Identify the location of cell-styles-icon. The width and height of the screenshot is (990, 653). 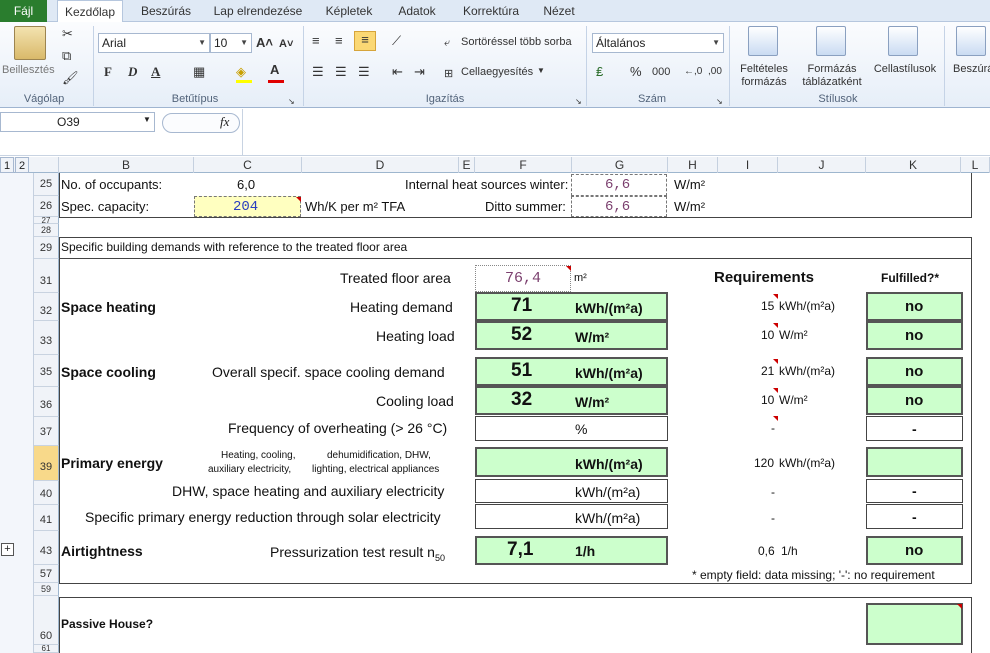
(903, 41).